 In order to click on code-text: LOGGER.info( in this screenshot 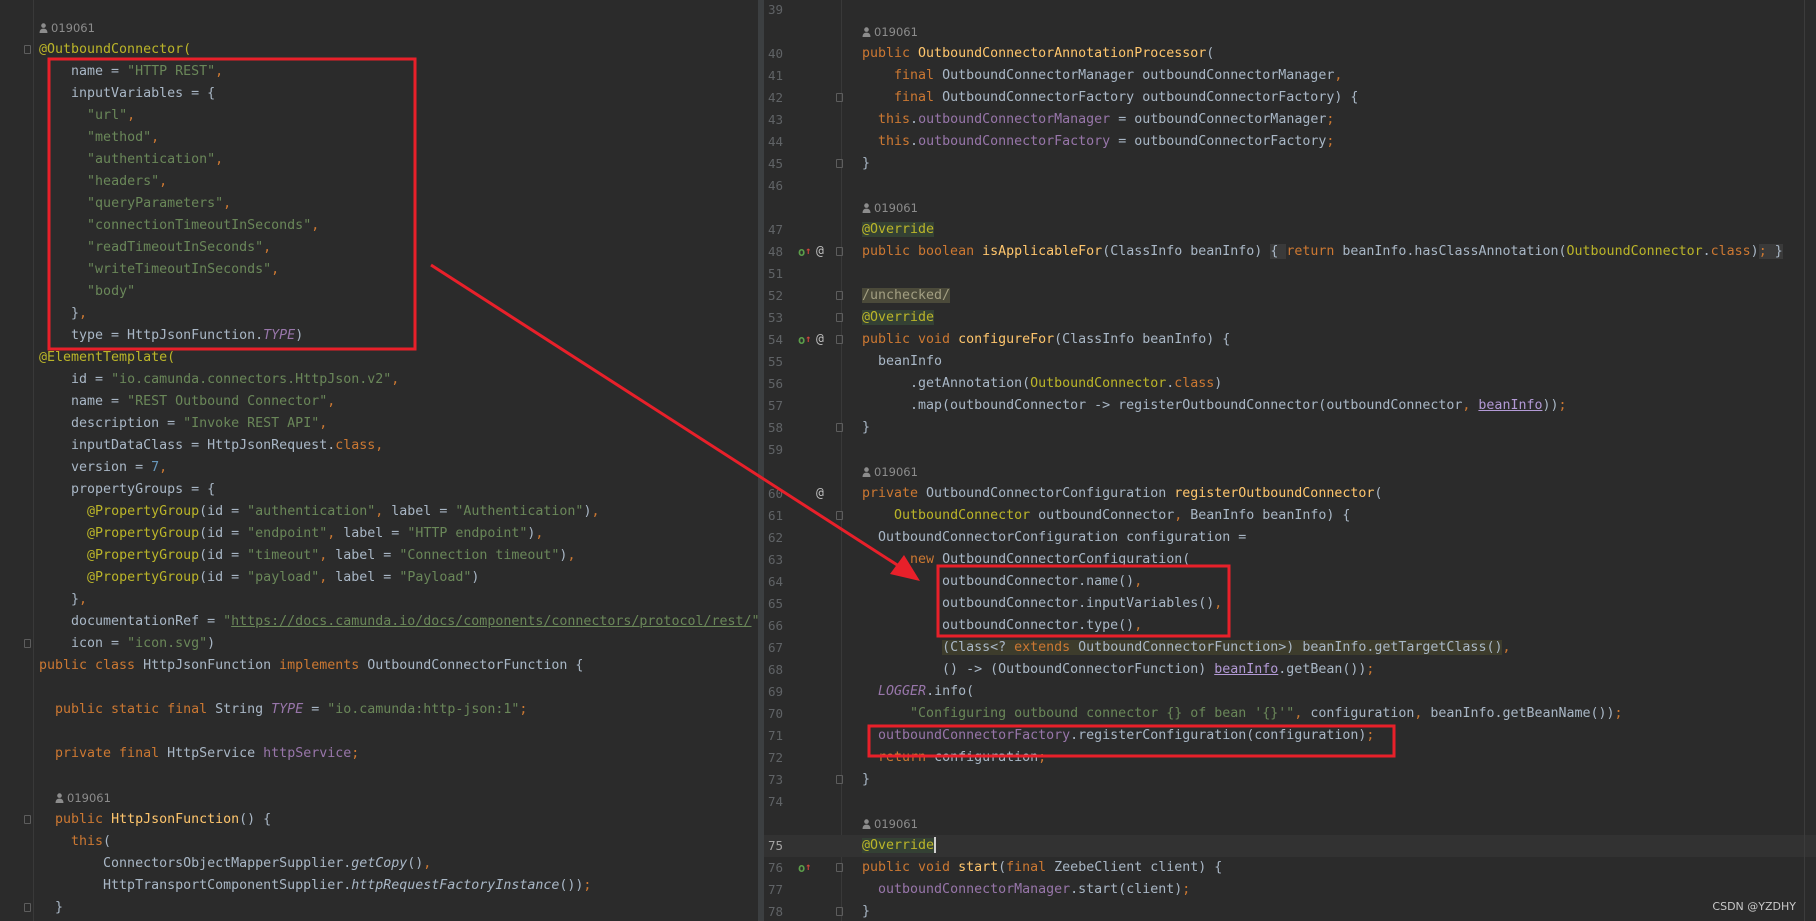, I will do `click(918, 692)`.